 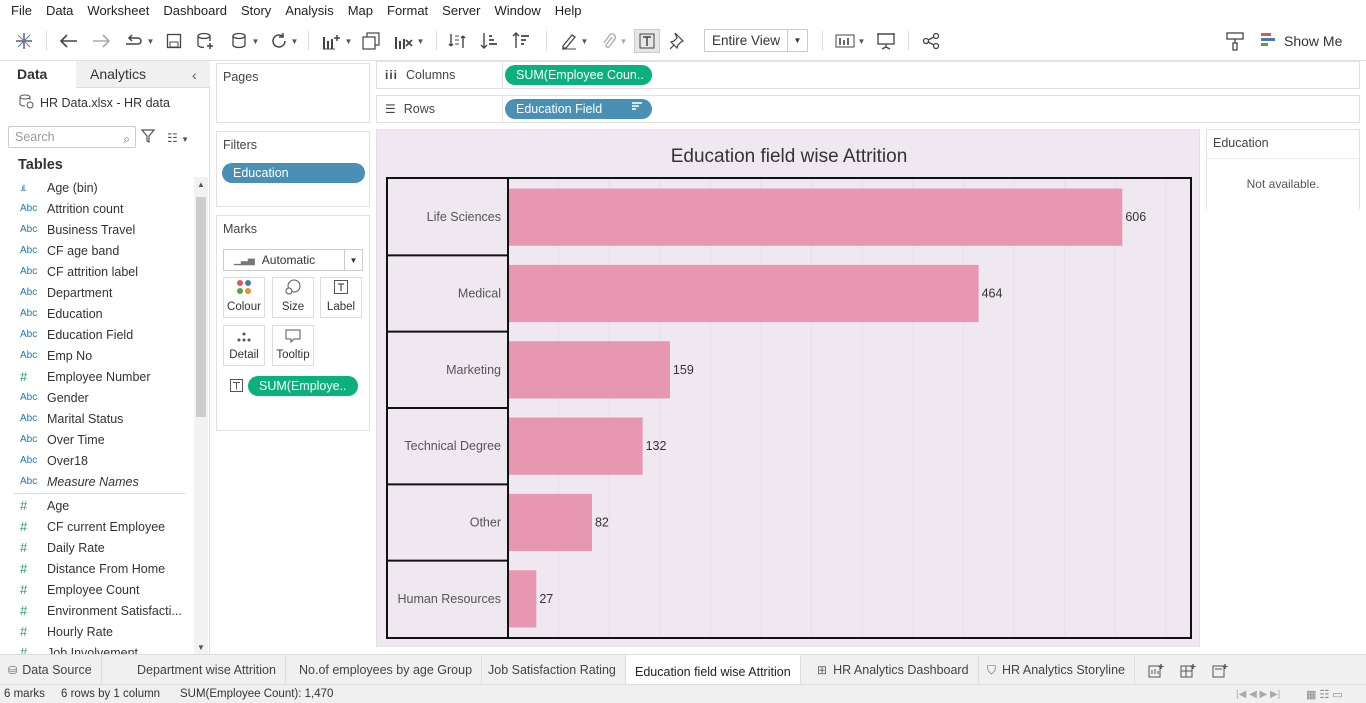 I want to click on fit-view-select: Entire View ▼, so click(x=756, y=40).